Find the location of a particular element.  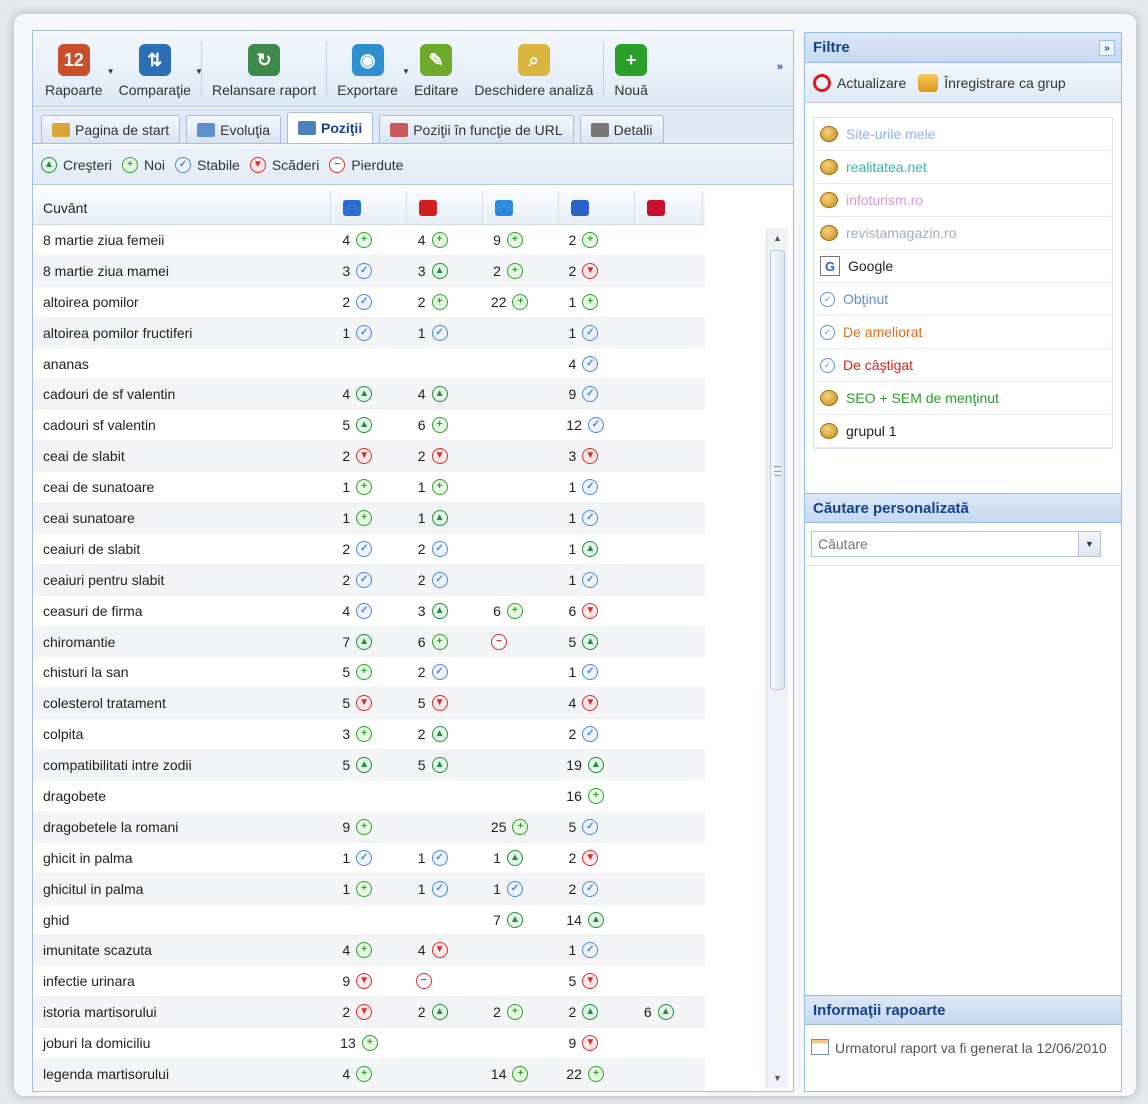

filter-item: grupul 1 is located at coordinates (963, 431).